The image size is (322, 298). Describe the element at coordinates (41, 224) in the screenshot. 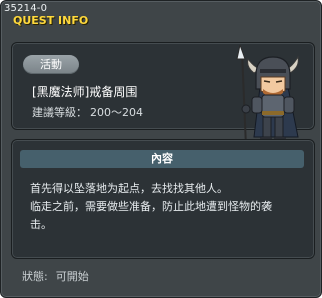

I see `description-line: 击。` at that location.